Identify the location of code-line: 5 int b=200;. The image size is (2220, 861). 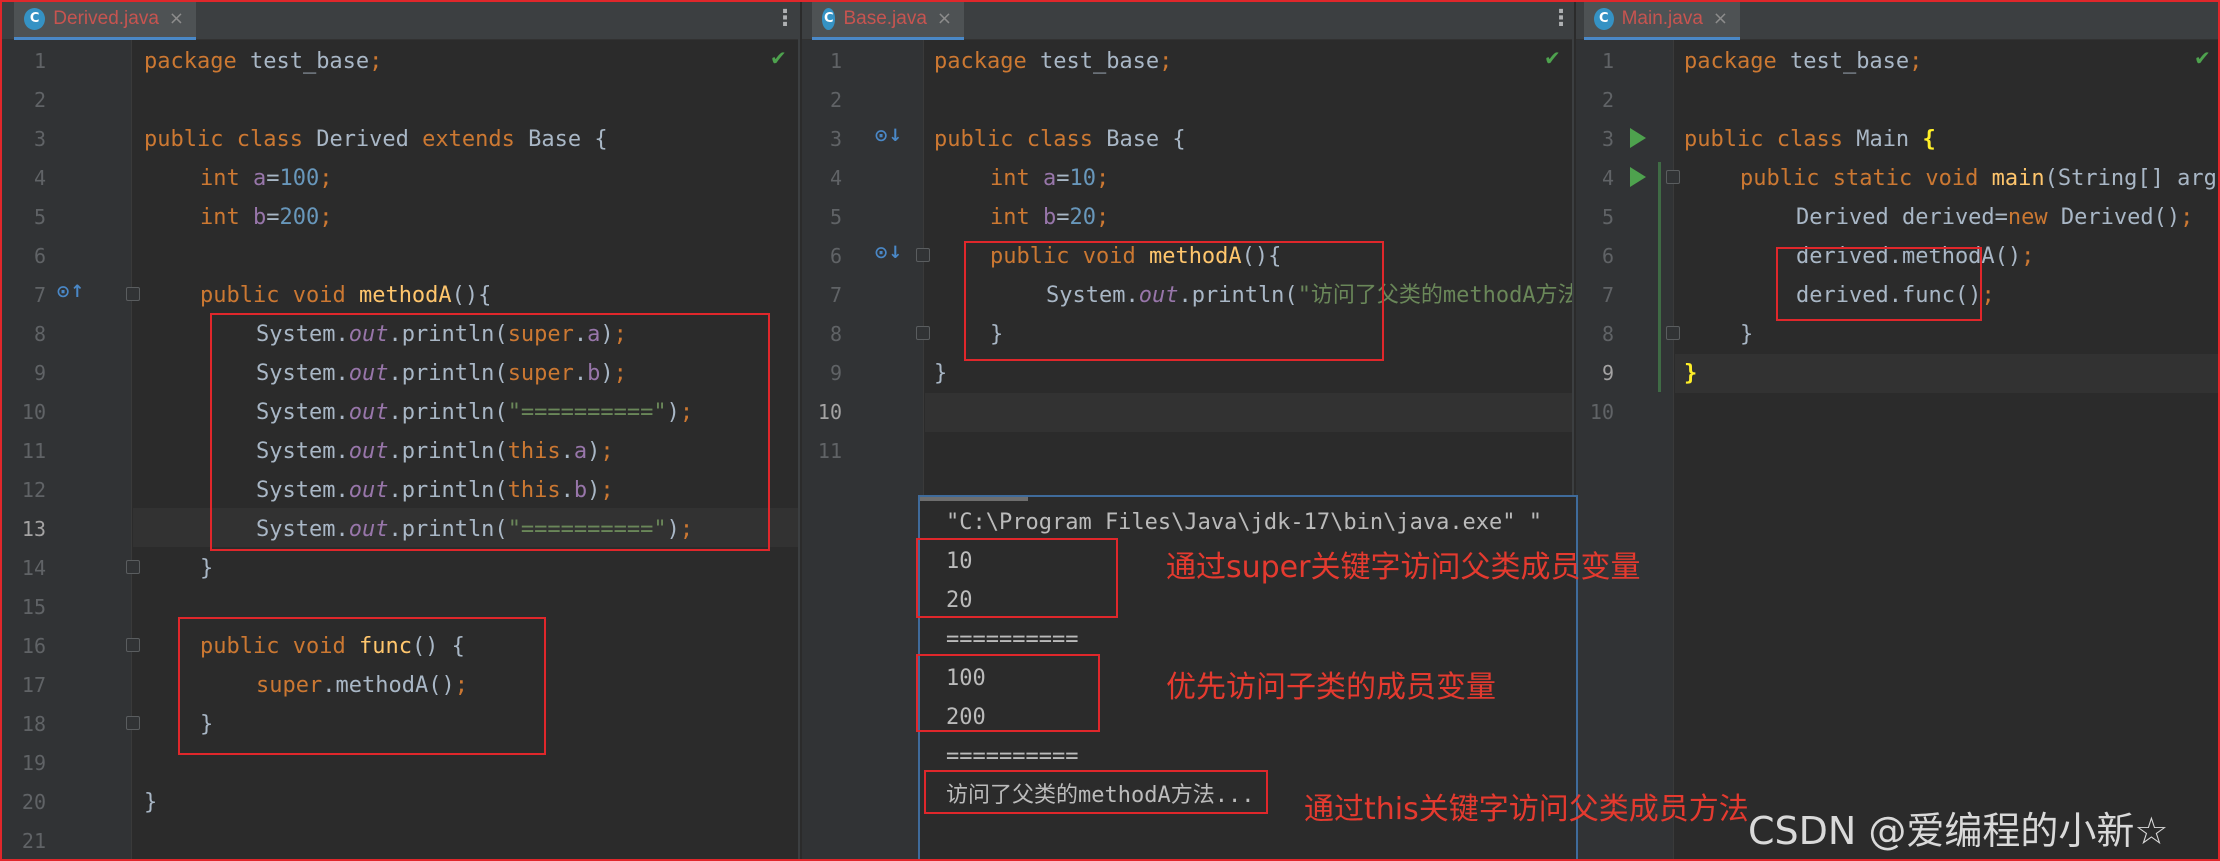
(399, 217).